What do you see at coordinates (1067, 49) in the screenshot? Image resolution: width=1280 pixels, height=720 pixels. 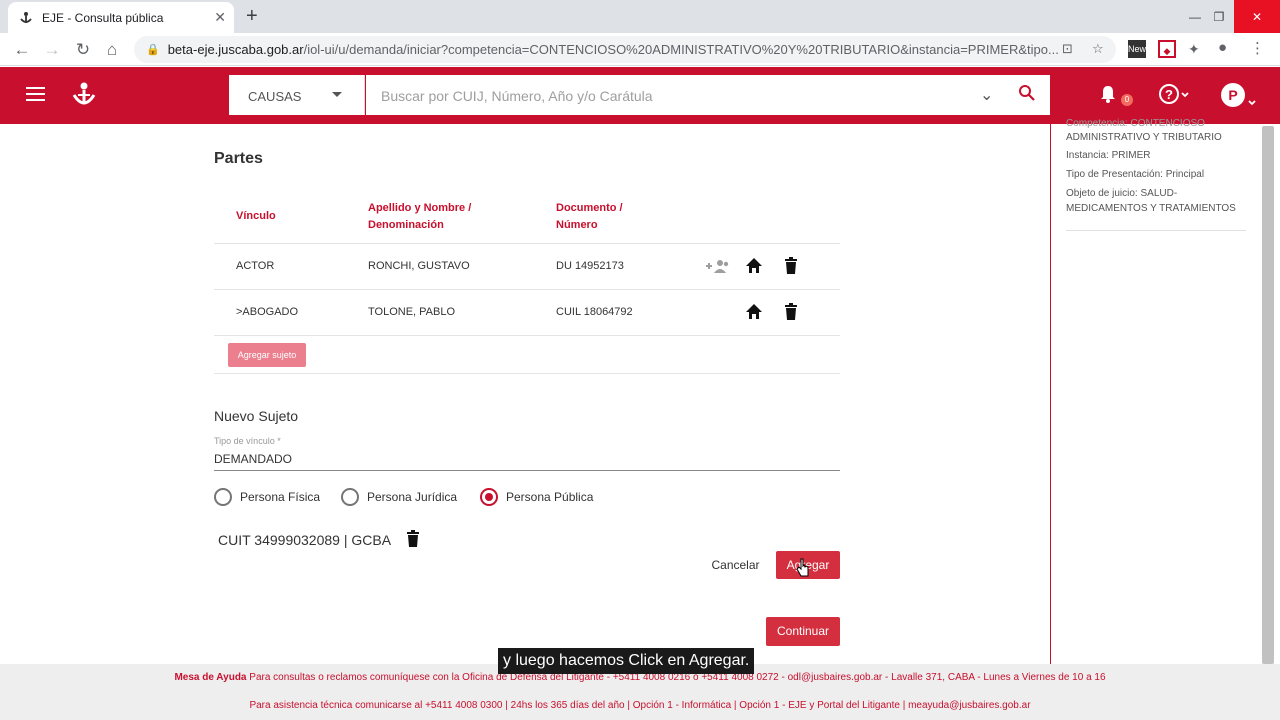 I see `translate-icon: ⊡` at bounding box center [1067, 49].